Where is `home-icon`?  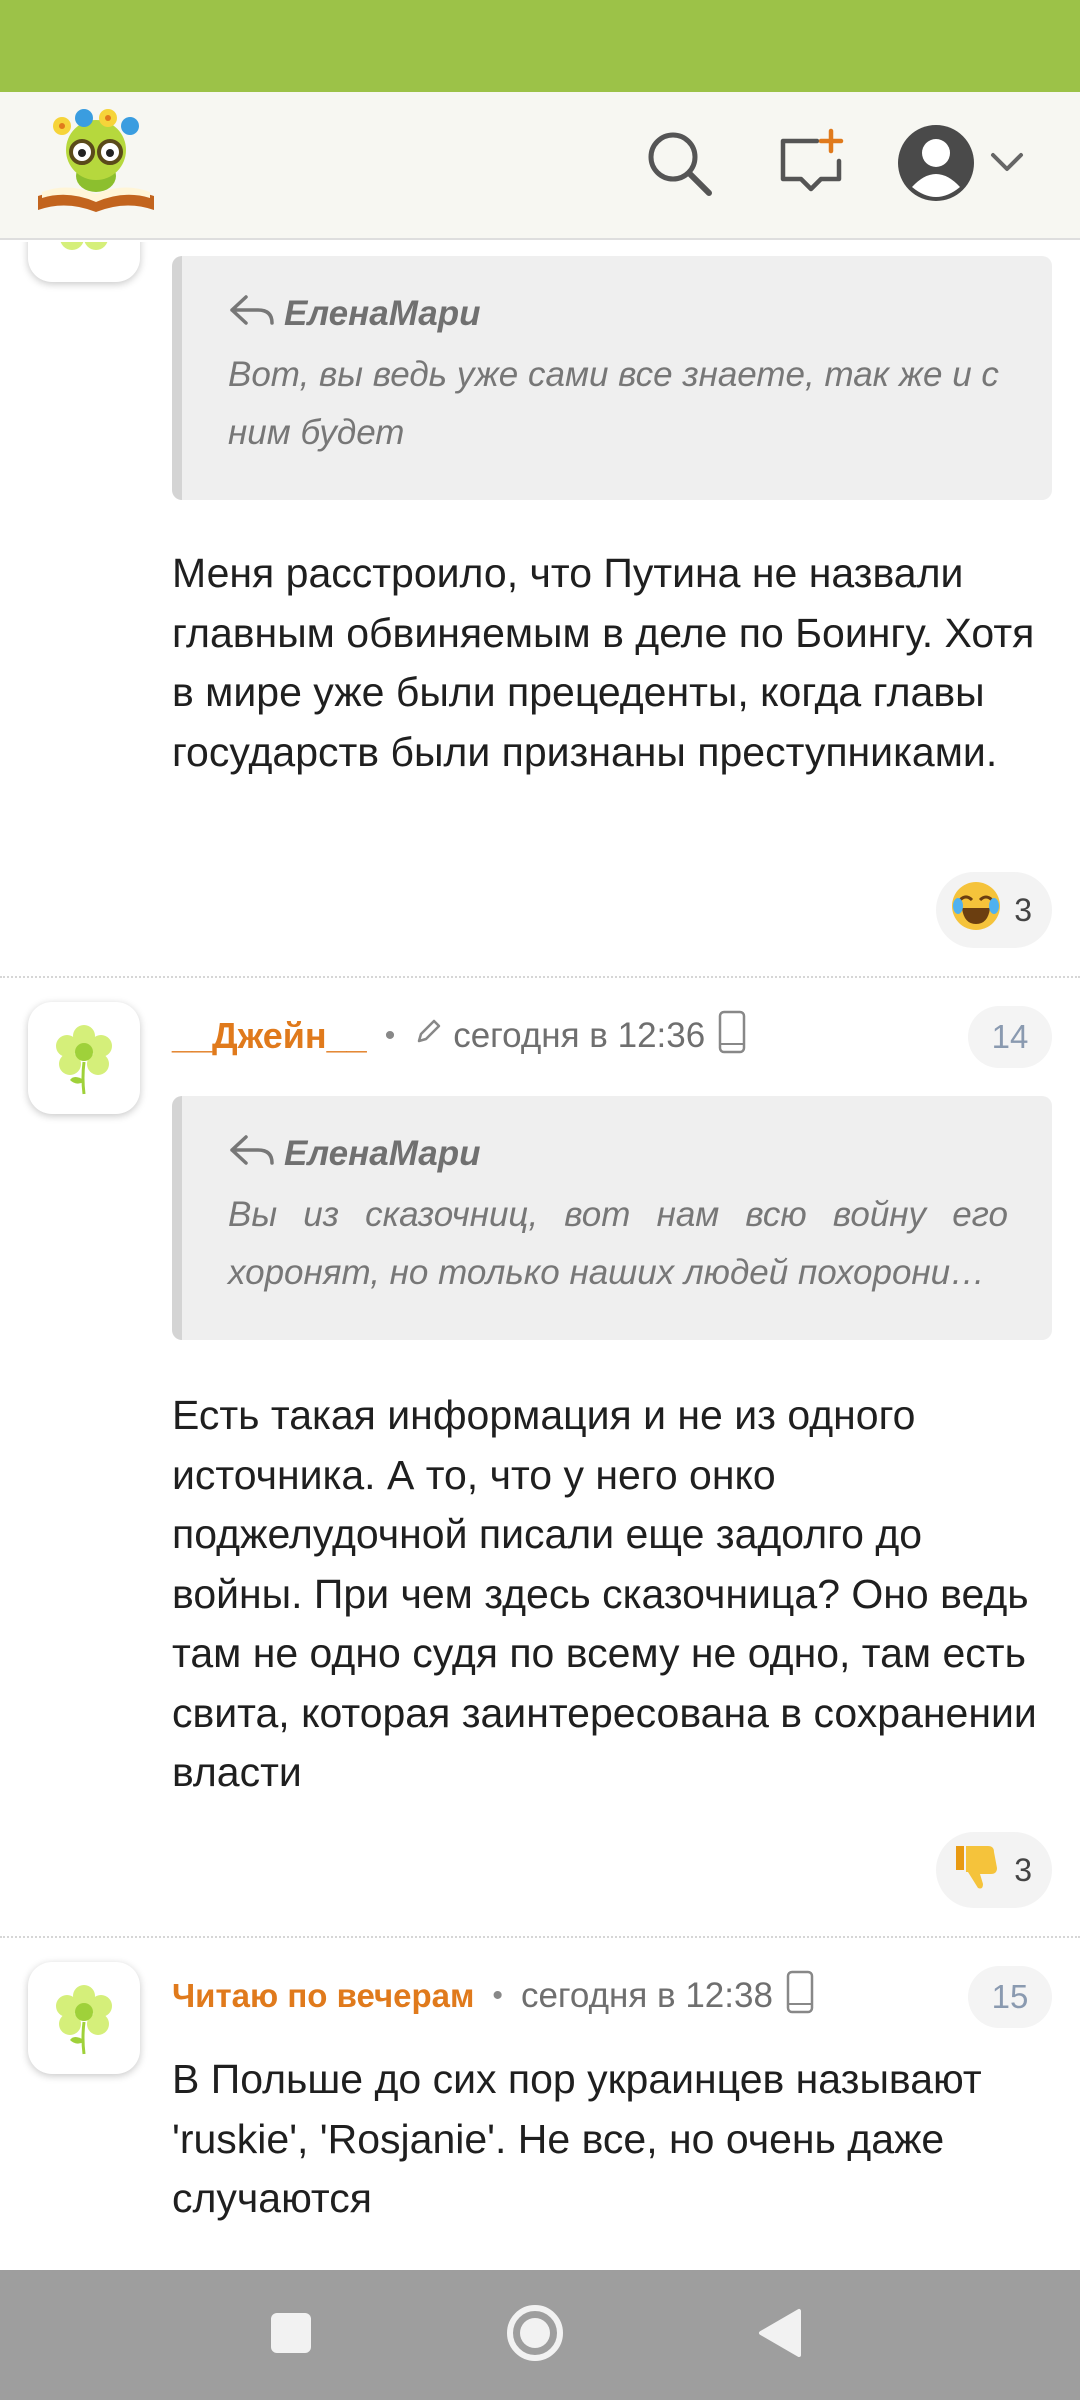
home-icon is located at coordinates (535, 2335).